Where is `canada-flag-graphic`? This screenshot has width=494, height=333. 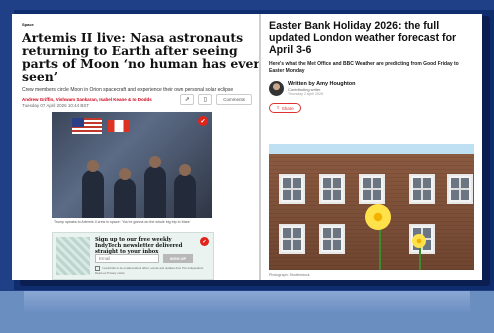
canada-flag-graphic is located at coordinates (119, 126).